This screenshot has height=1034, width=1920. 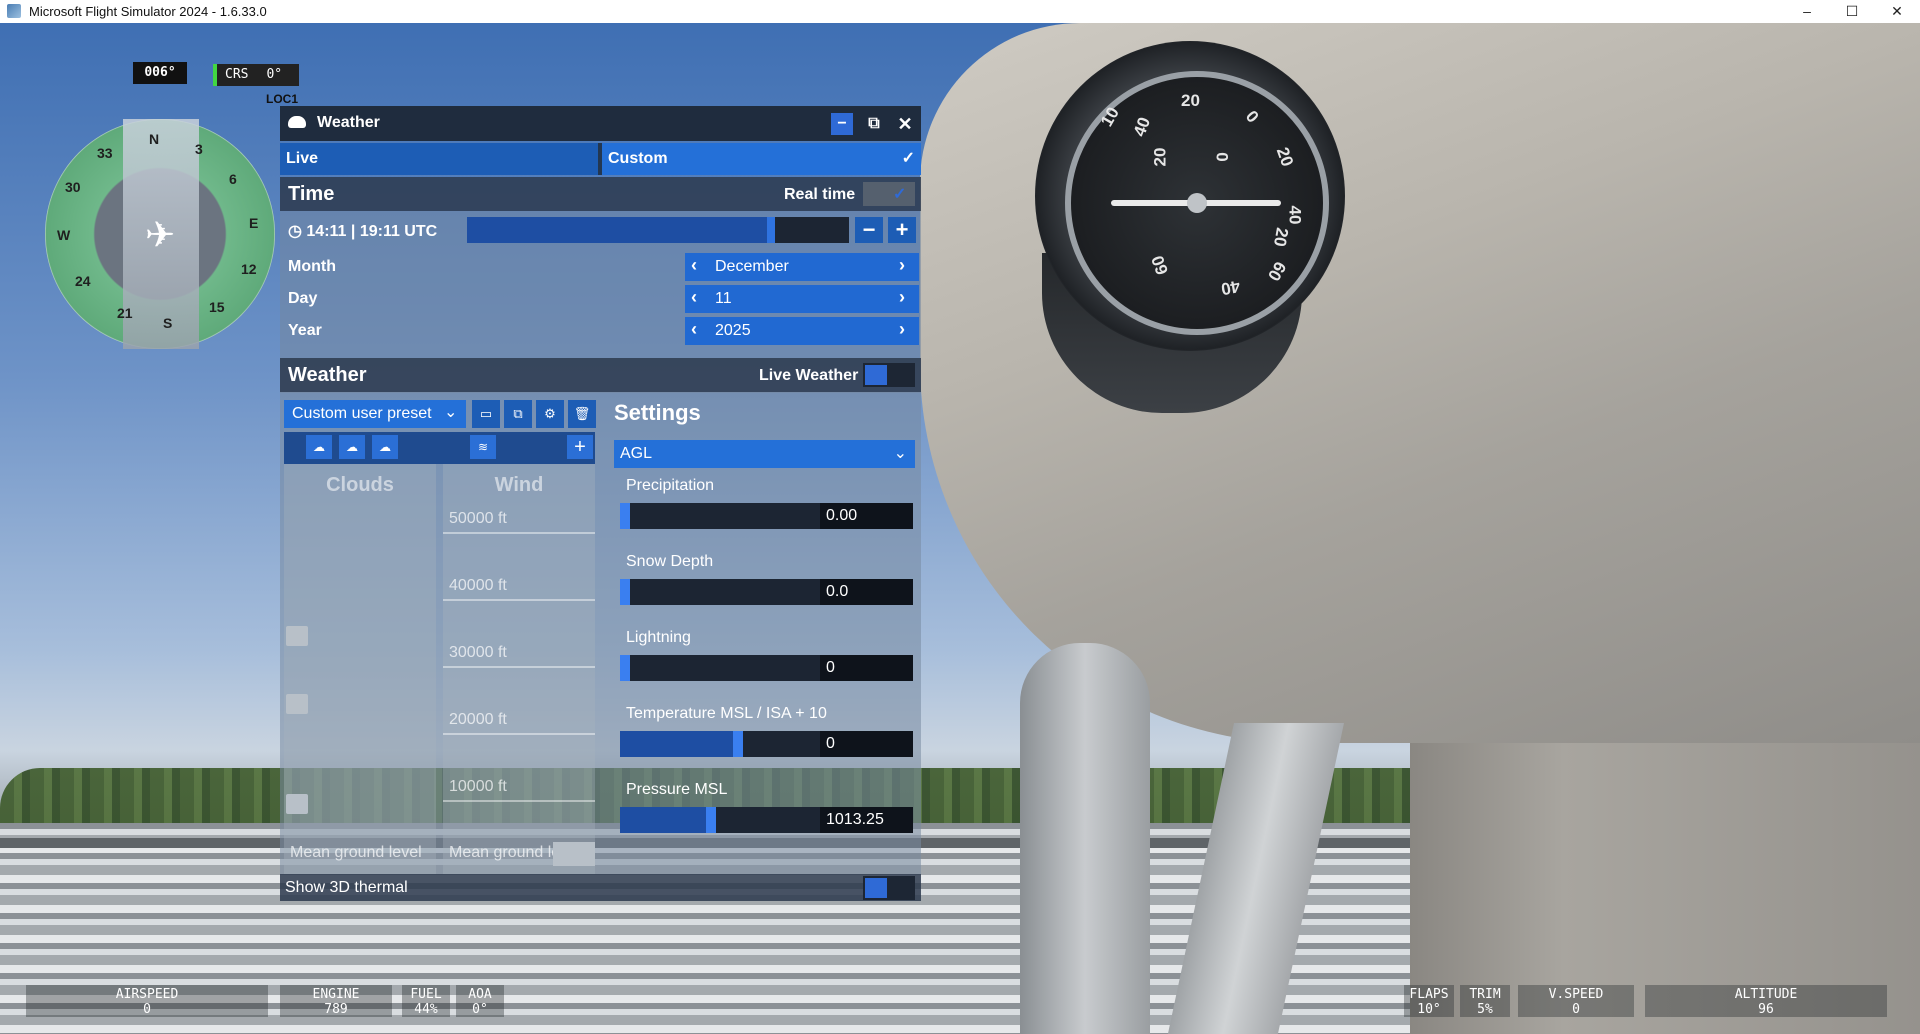 What do you see at coordinates (764, 454) in the screenshot?
I see `altitude-reference-dropdown: AGL ⌄` at bounding box center [764, 454].